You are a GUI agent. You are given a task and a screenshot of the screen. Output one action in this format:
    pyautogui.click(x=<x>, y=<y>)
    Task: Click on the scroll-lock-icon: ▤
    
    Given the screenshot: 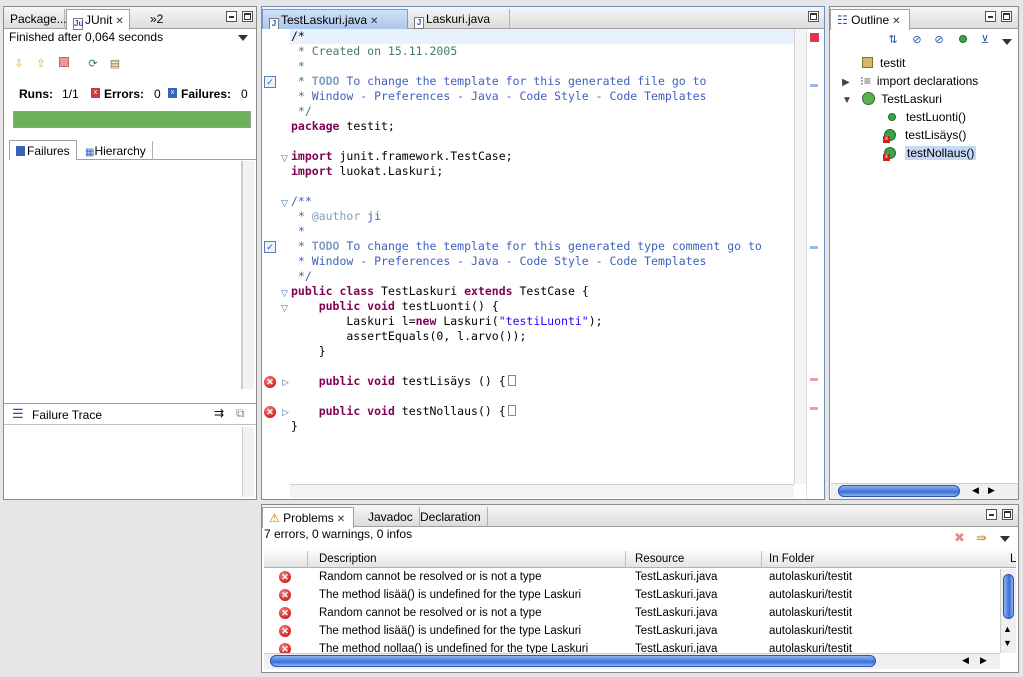 What is the action you would take?
    pyautogui.click(x=115, y=64)
    